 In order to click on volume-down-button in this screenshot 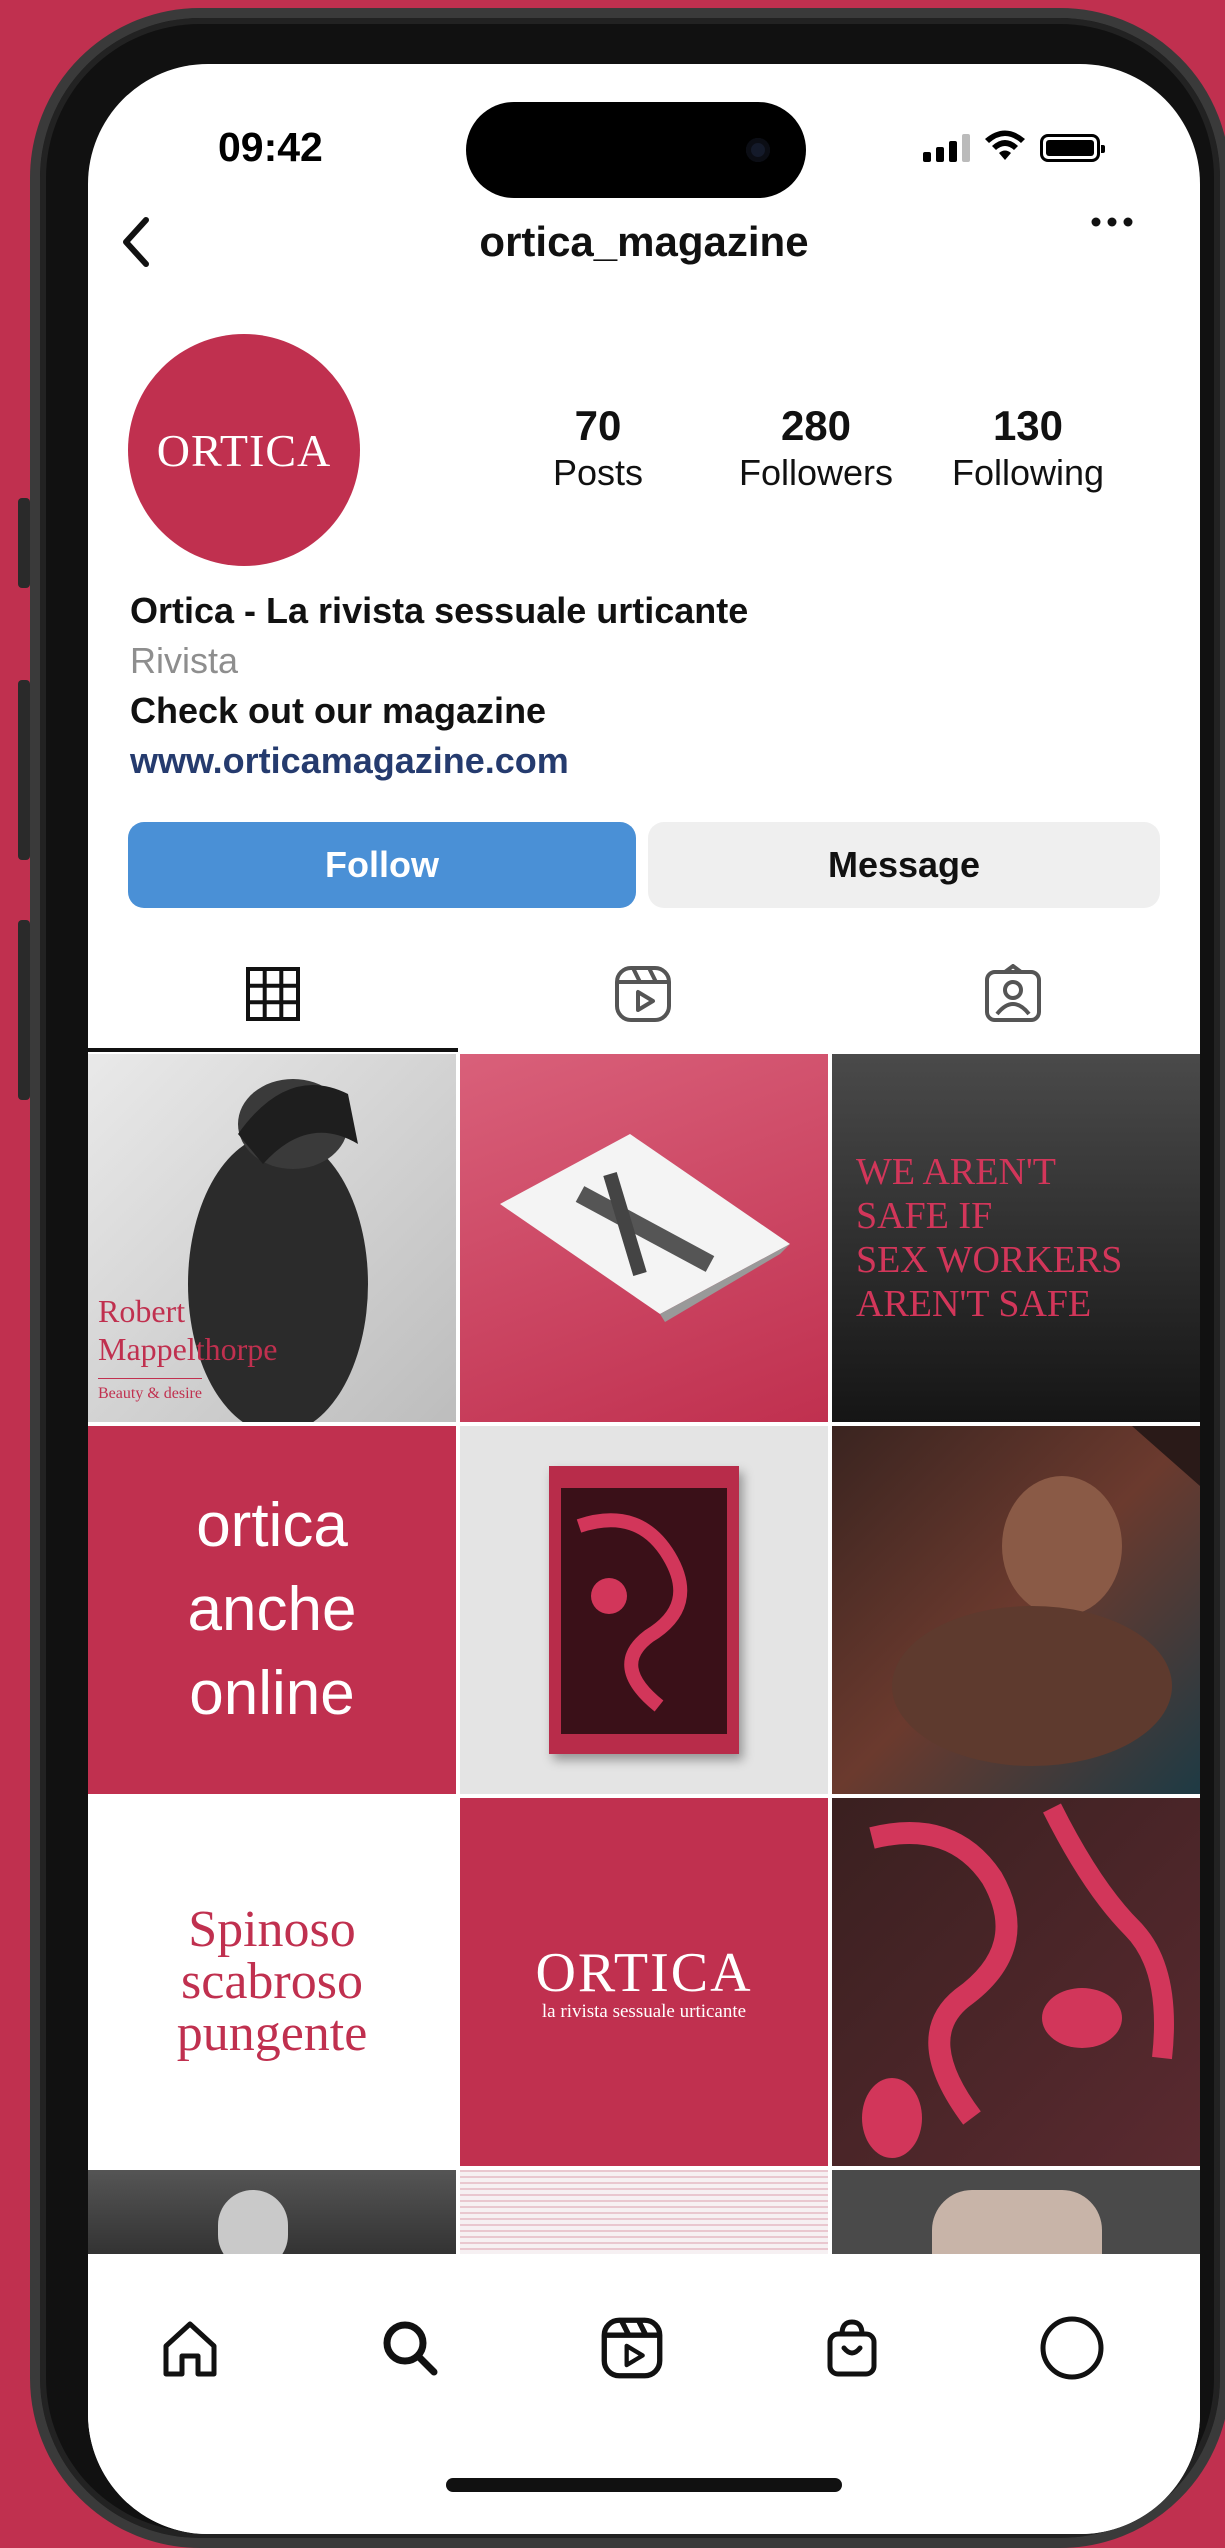, I will do `click(24, 1010)`.